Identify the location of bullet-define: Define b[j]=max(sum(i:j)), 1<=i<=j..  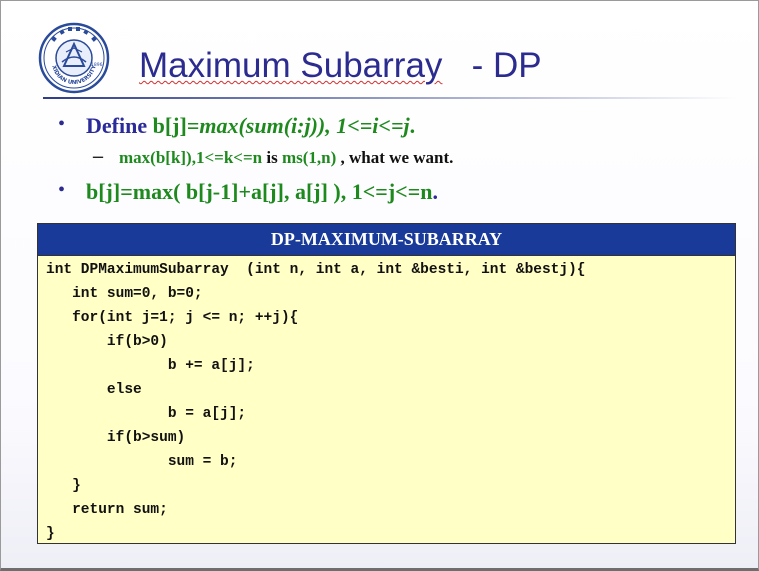
(250, 126).